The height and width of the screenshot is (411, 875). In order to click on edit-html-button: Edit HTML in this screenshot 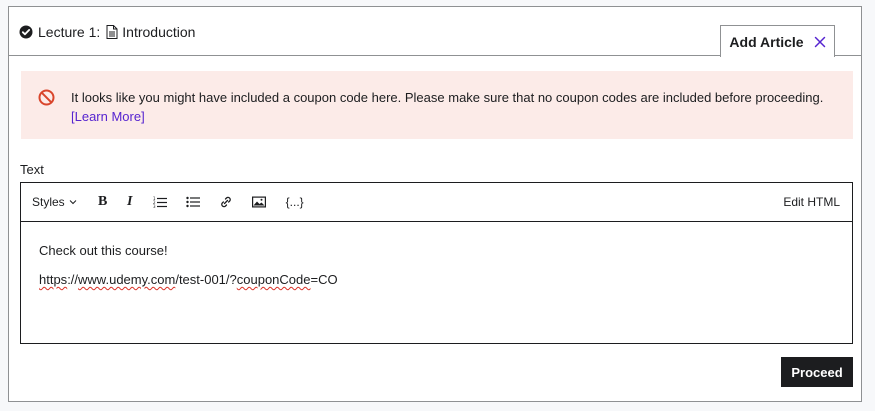, I will do `click(811, 202)`.